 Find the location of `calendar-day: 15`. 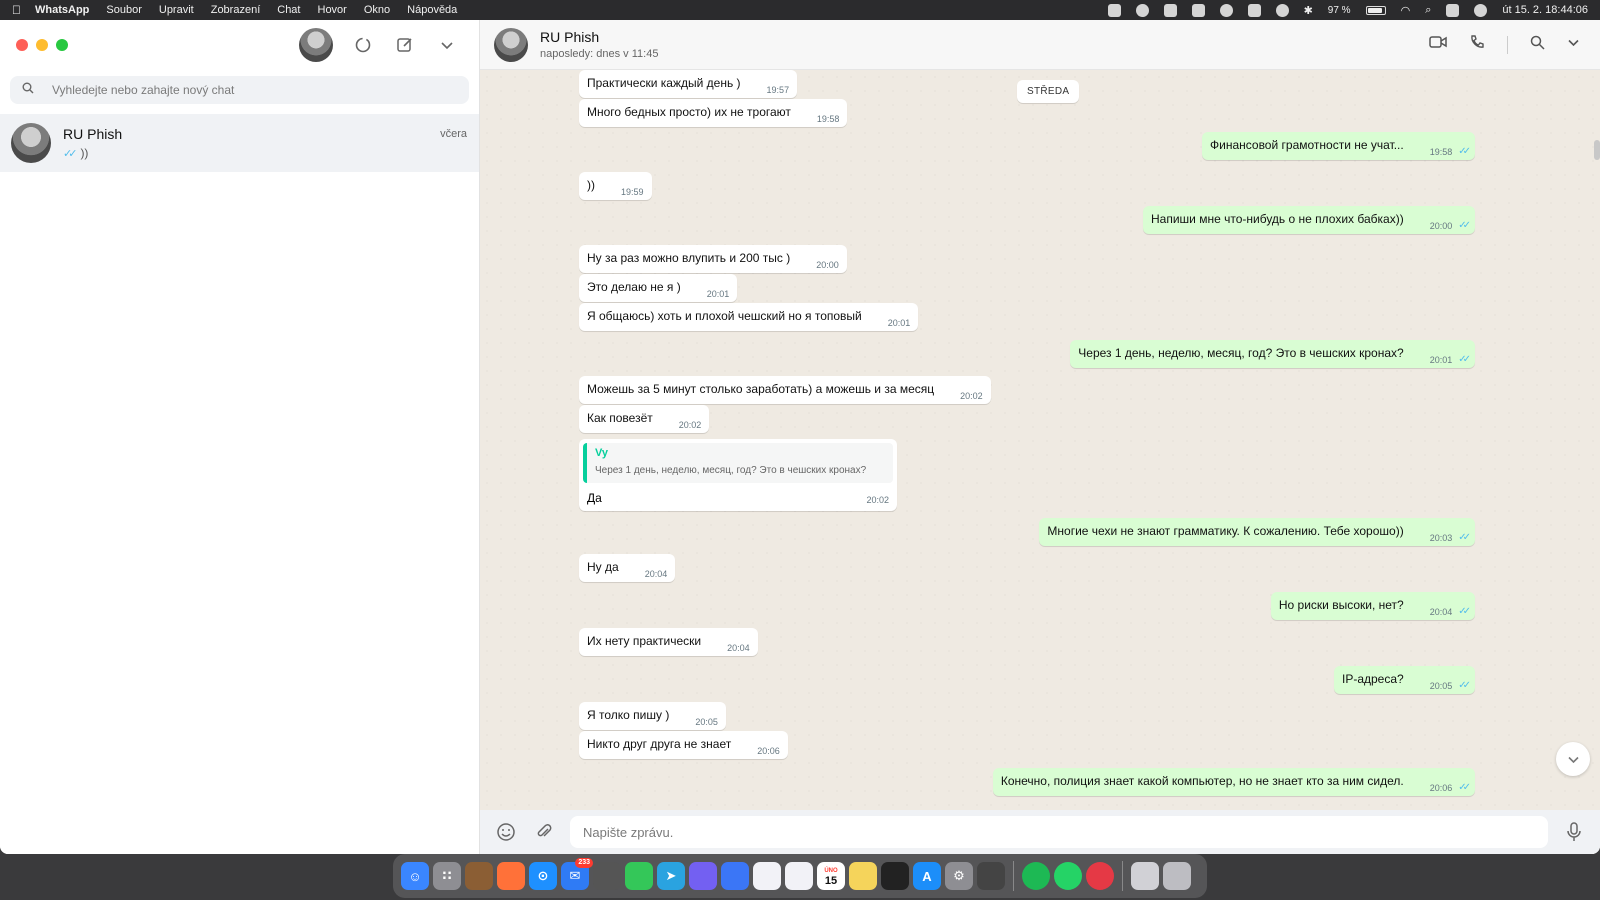

calendar-day: 15 is located at coordinates (831, 881).